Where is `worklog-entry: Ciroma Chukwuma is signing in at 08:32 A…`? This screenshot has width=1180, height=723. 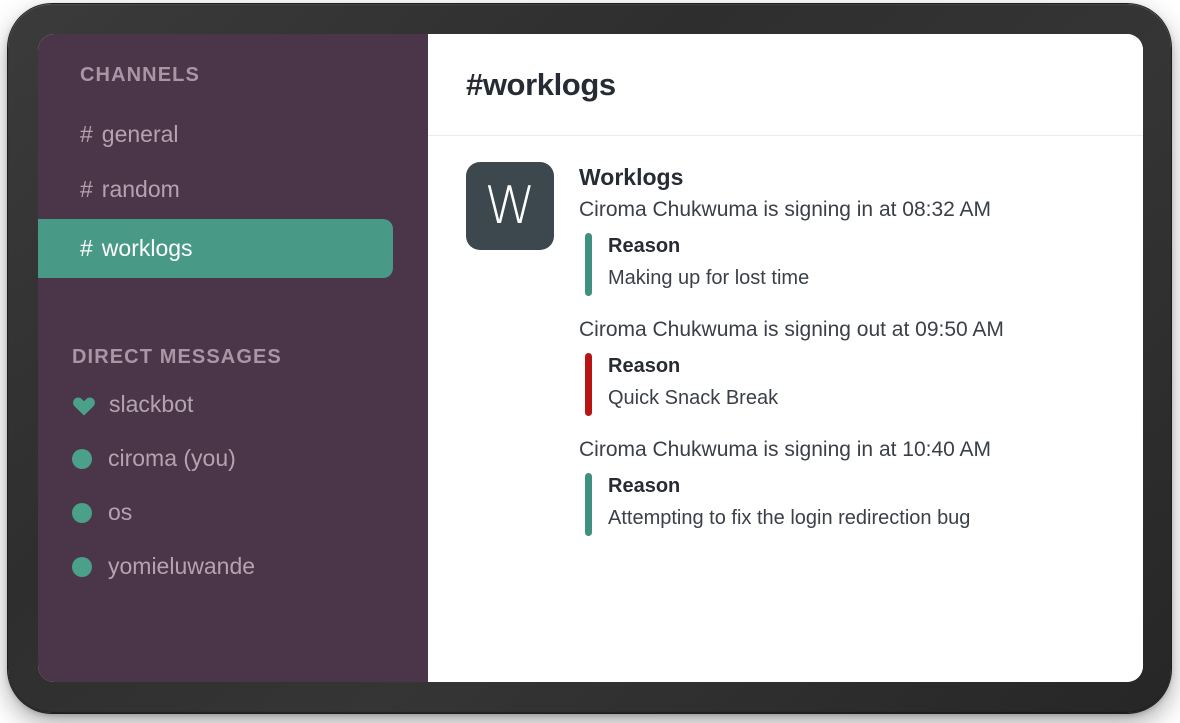
worklog-entry: Ciroma Chukwuma is signing in at 08:32 A… is located at coordinates (846, 247).